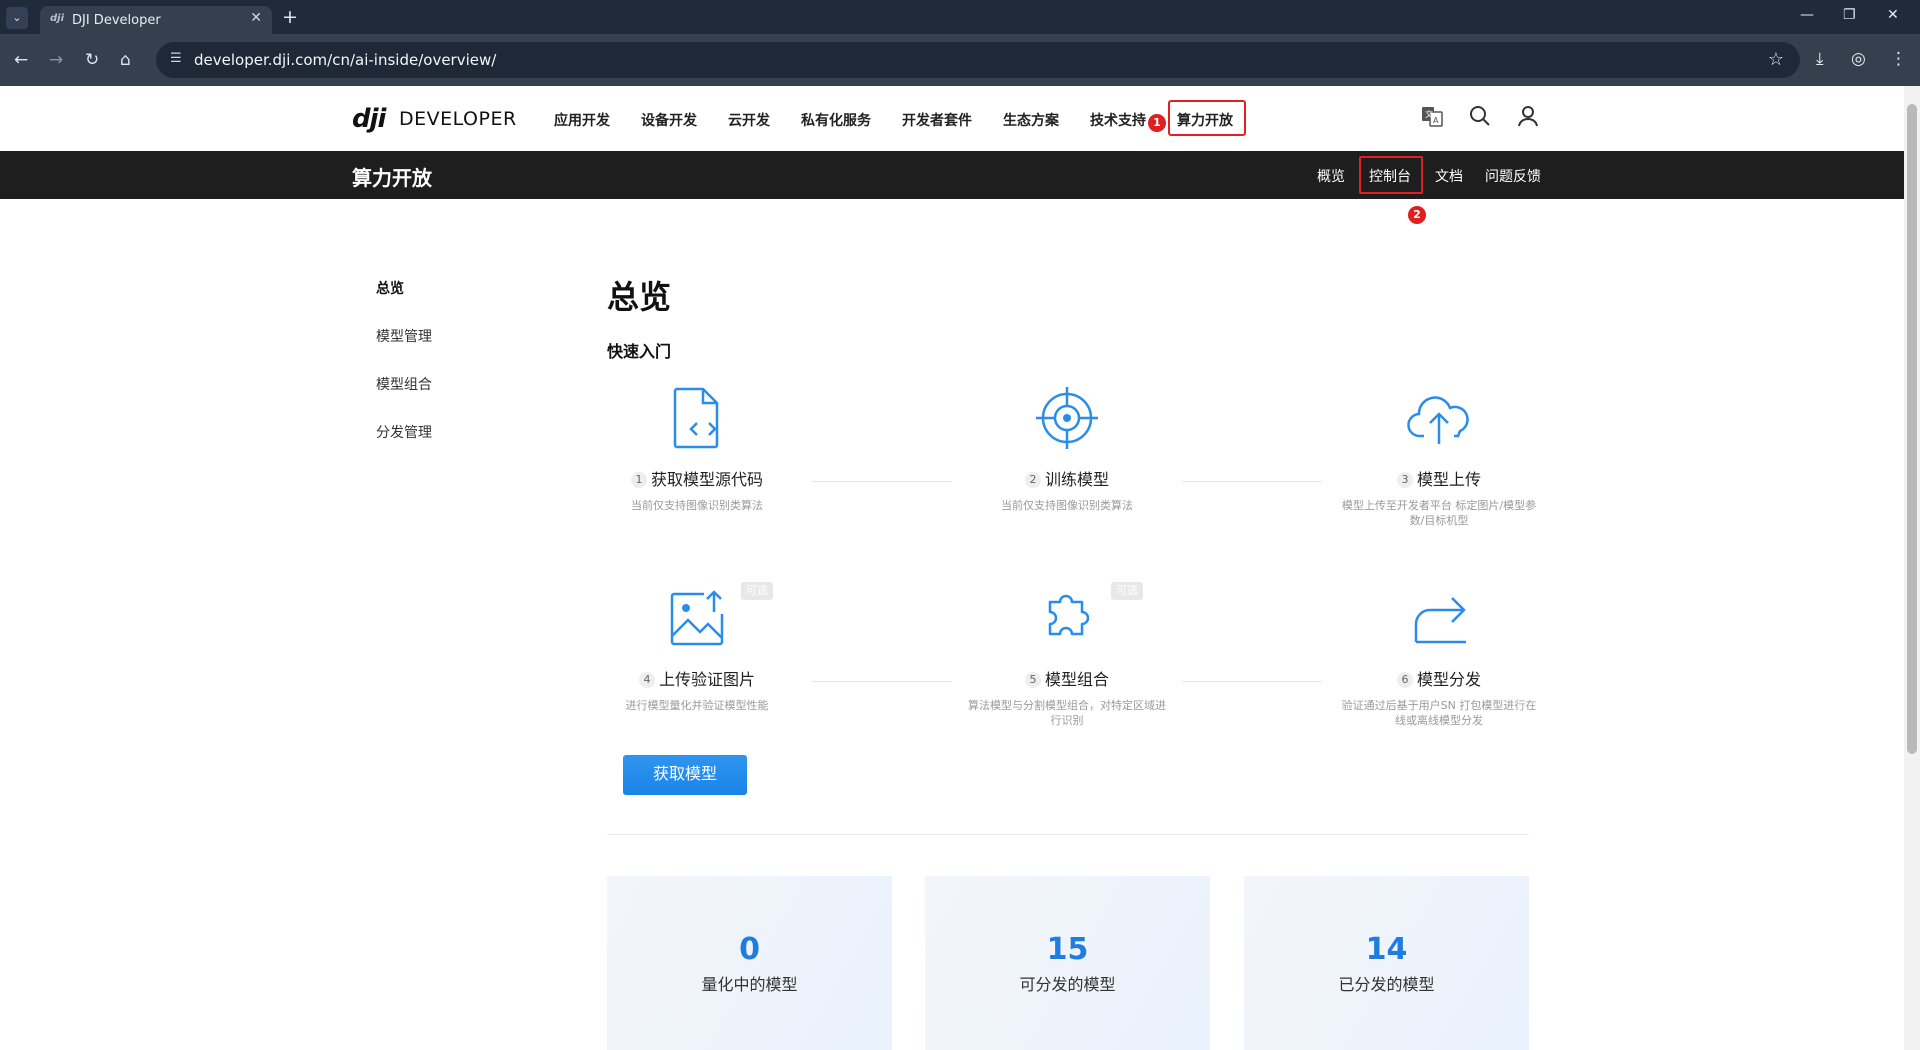  What do you see at coordinates (1820, 59) in the screenshot?
I see `download-icon: ⤓` at bounding box center [1820, 59].